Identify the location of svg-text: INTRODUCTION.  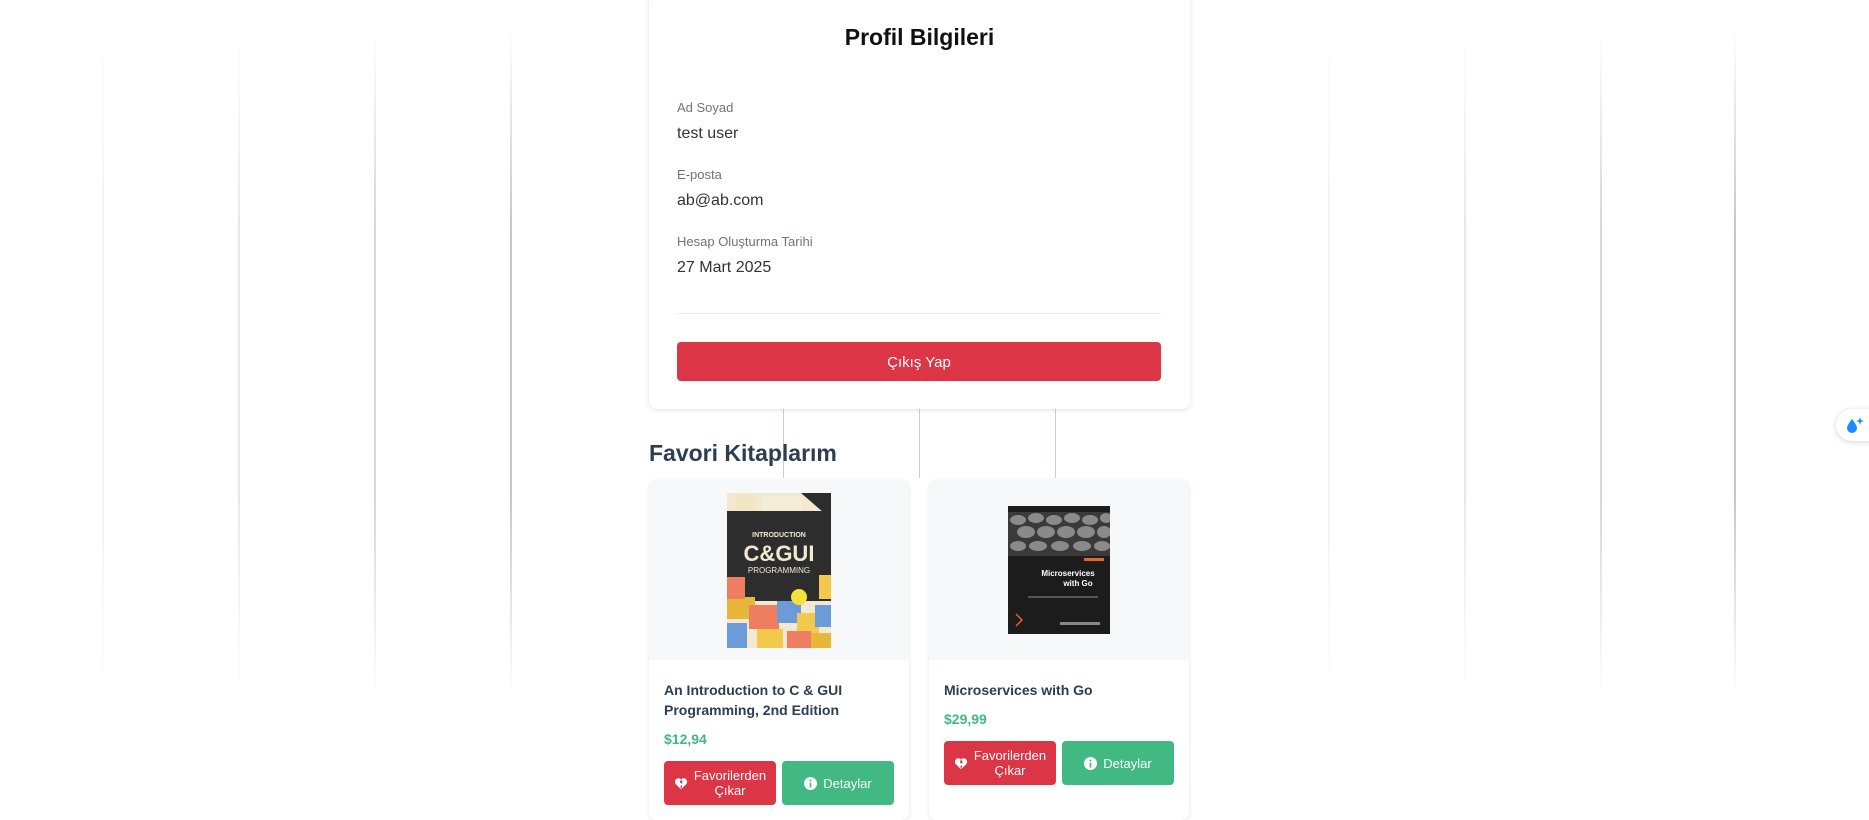
(779, 535).